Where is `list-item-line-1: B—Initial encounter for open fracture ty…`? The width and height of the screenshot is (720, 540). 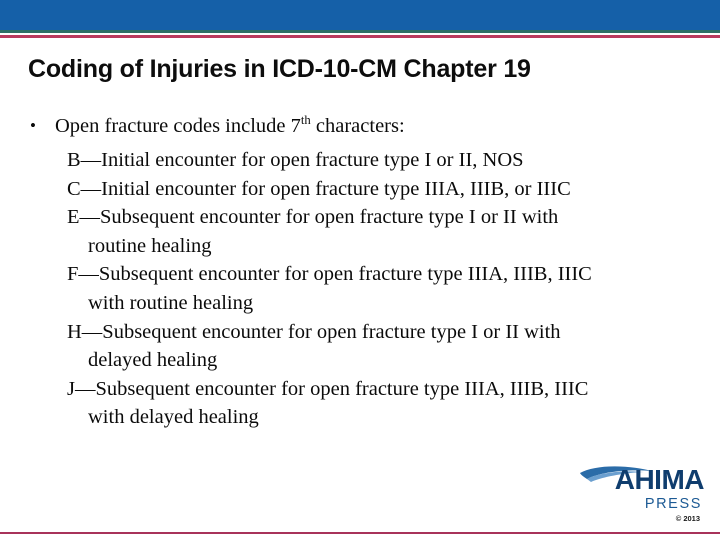 list-item-line-1: B—Initial encounter for open fracture ty… is located at coordinates (295, 160).